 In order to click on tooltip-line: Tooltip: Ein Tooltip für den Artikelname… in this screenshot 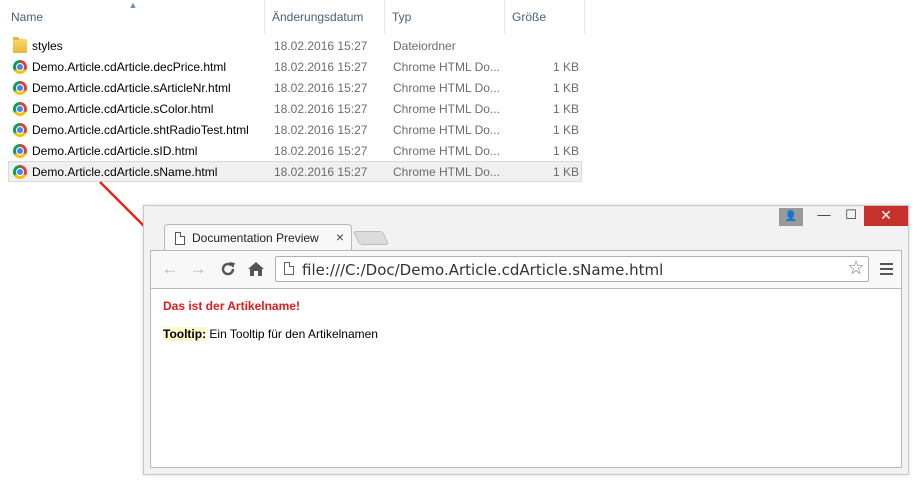, I will do `click(270, 334)`.